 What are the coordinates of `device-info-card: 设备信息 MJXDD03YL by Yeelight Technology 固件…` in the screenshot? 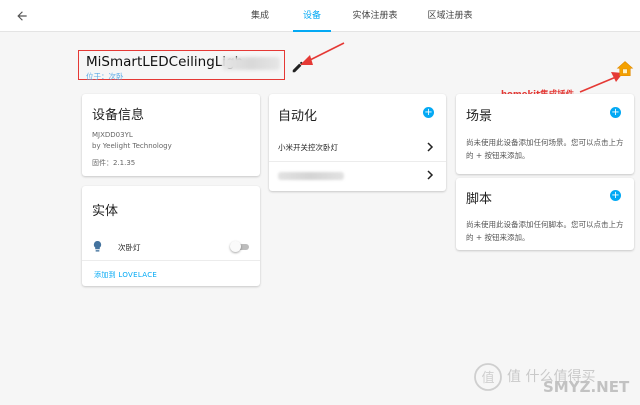 It's located at (171, 135).